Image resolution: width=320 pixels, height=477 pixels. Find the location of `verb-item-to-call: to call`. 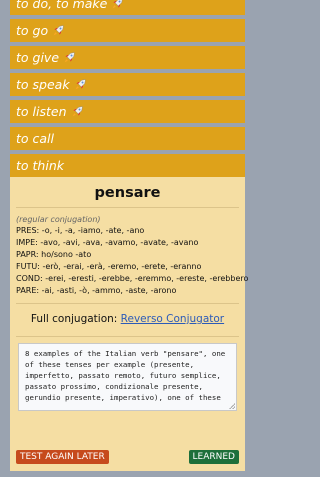

verb-item-to-call: to call is located at coordinates (127, 138).